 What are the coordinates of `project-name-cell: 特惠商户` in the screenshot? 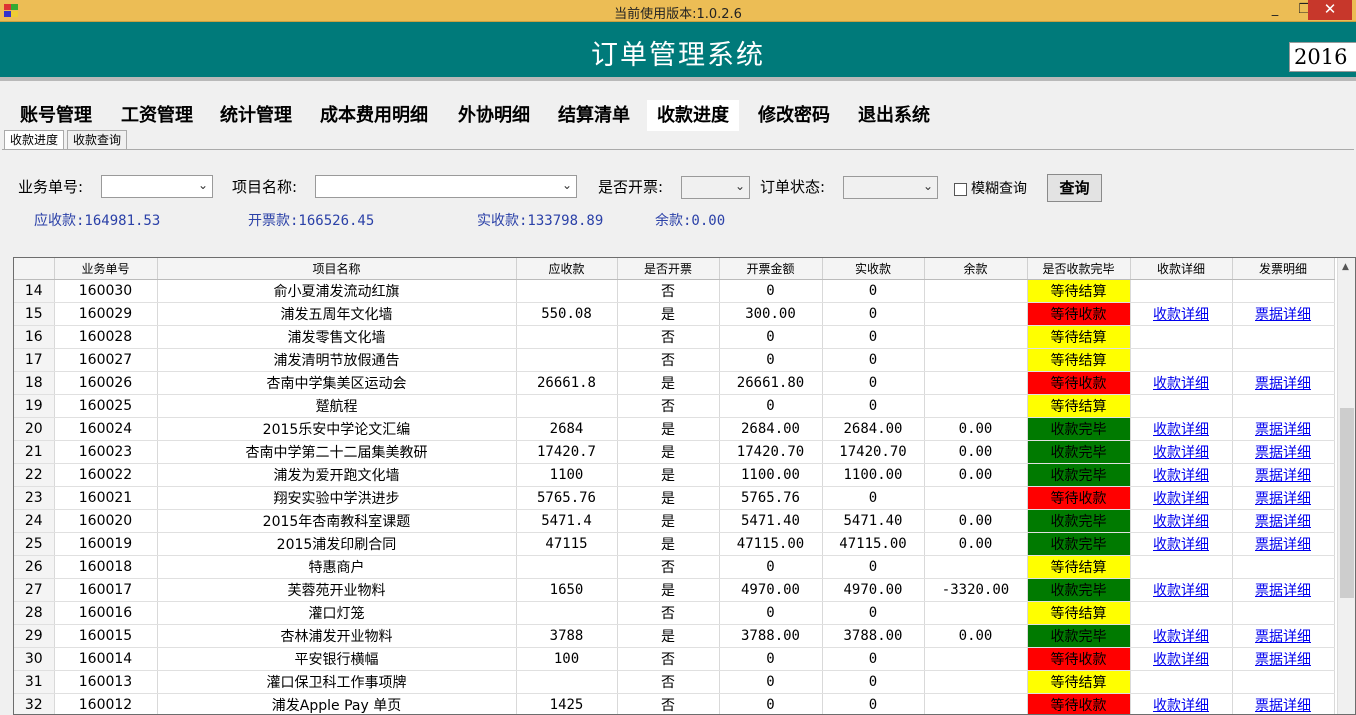 It's located at (337, 567).